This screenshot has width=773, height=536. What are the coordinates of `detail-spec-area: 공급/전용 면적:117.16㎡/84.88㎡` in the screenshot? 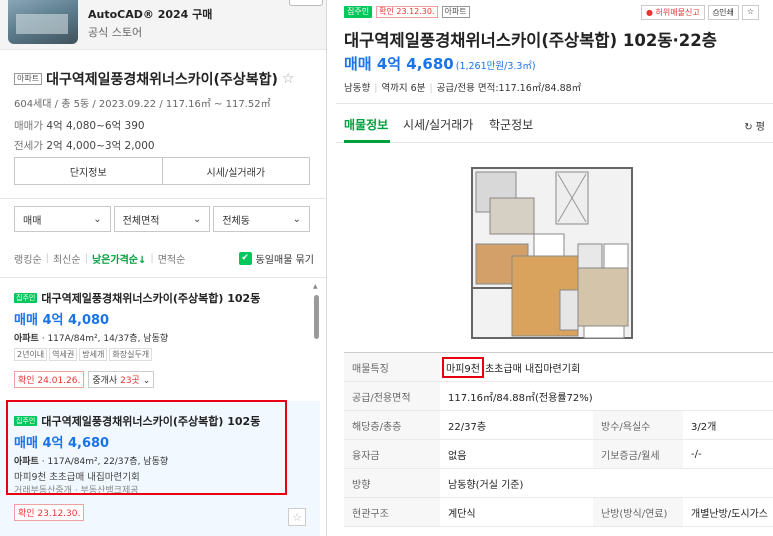 It's located at (509, 88).